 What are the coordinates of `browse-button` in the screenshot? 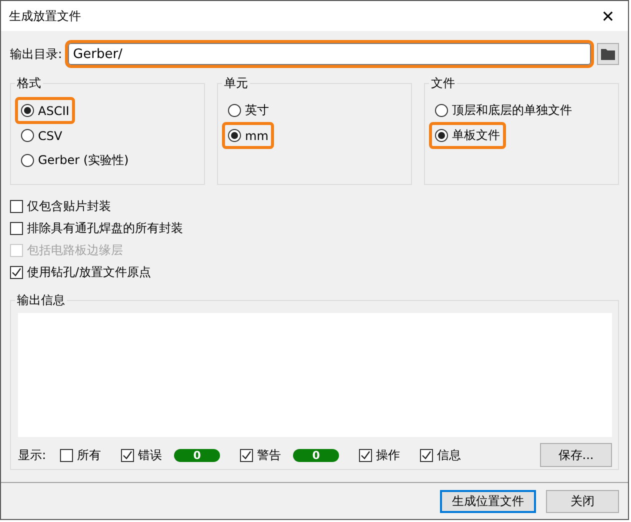 It's located at (608, 54).